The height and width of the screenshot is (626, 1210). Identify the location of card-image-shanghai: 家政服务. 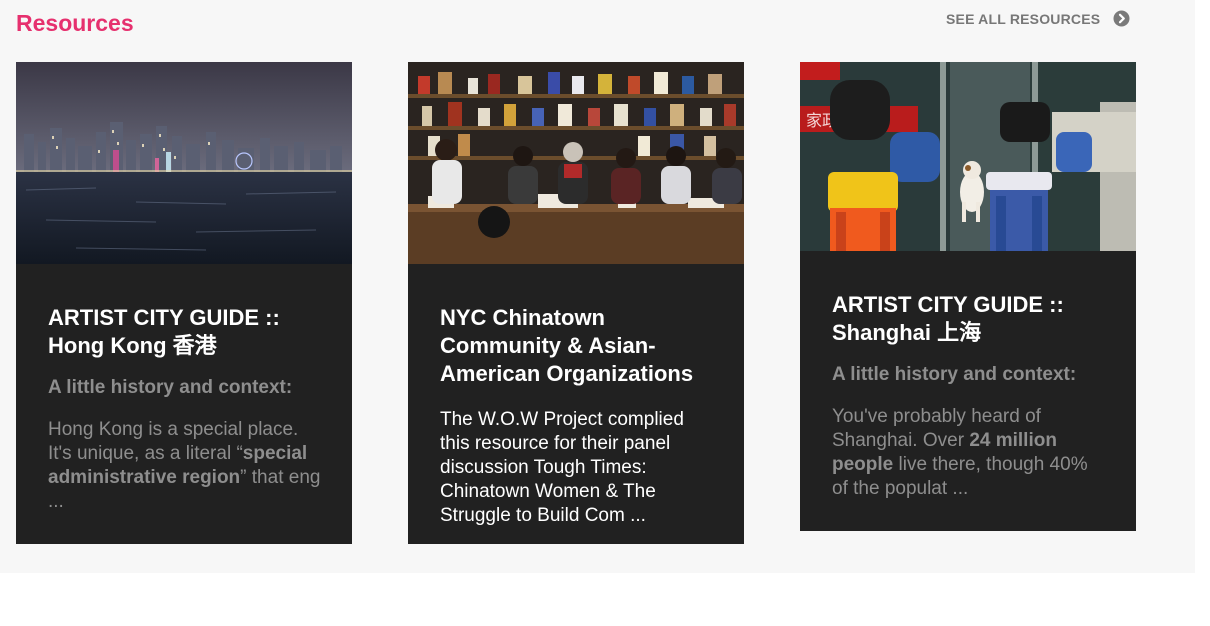
(968, 156).